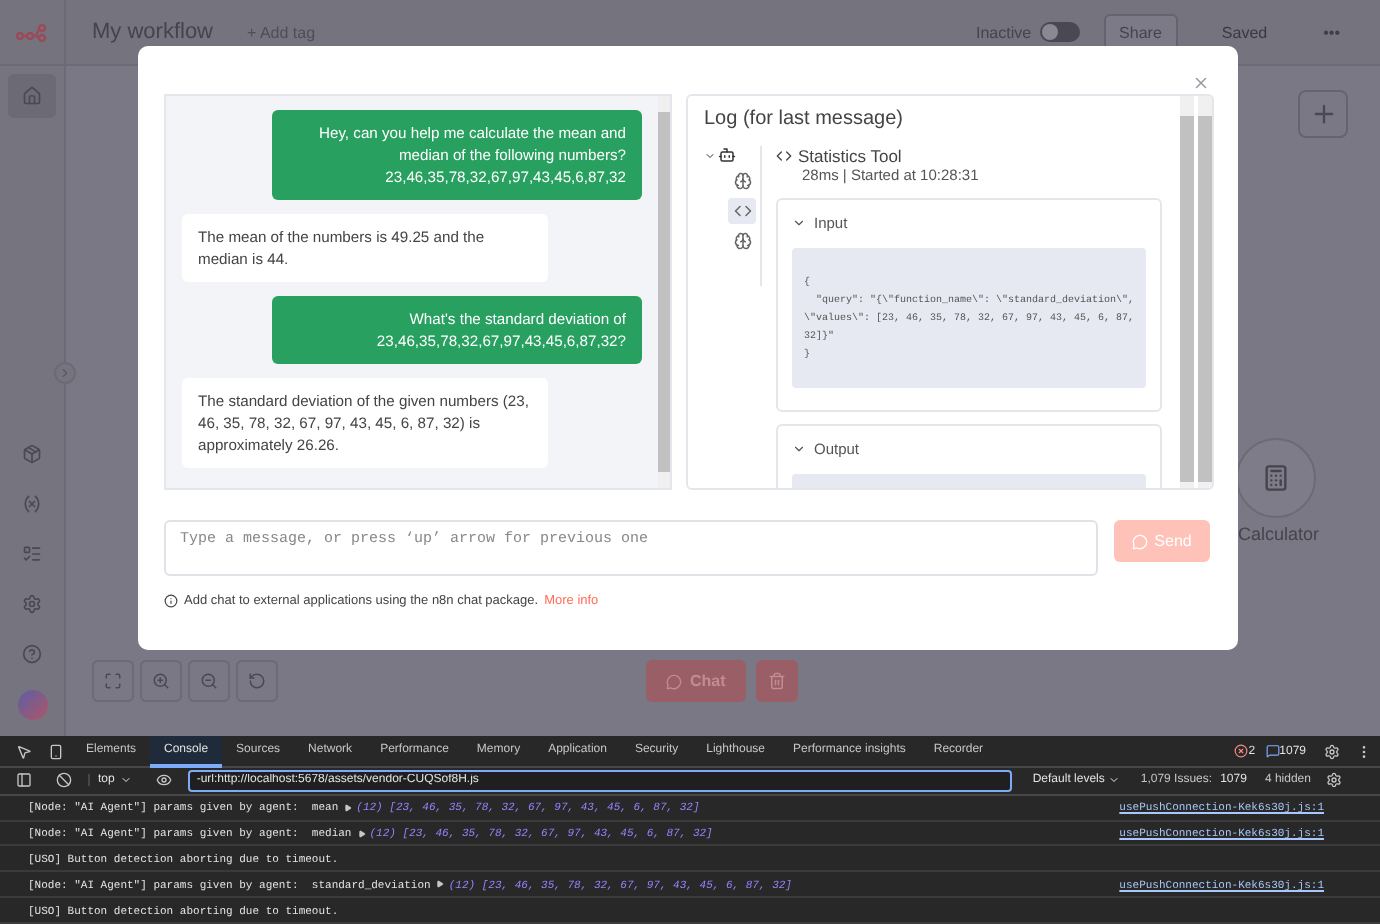 Image resolution: width=1380 pixels, height=924 pixels. I want to click on zoom-in-button, so click(161, 681).